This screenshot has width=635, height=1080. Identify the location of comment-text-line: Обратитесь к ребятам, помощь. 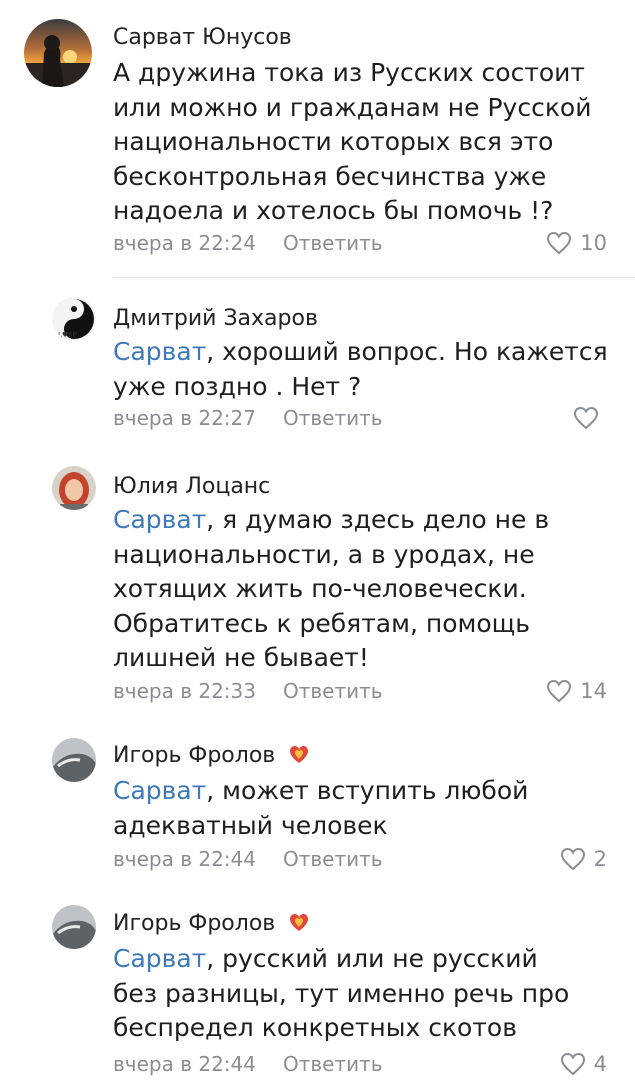
(321, 623).